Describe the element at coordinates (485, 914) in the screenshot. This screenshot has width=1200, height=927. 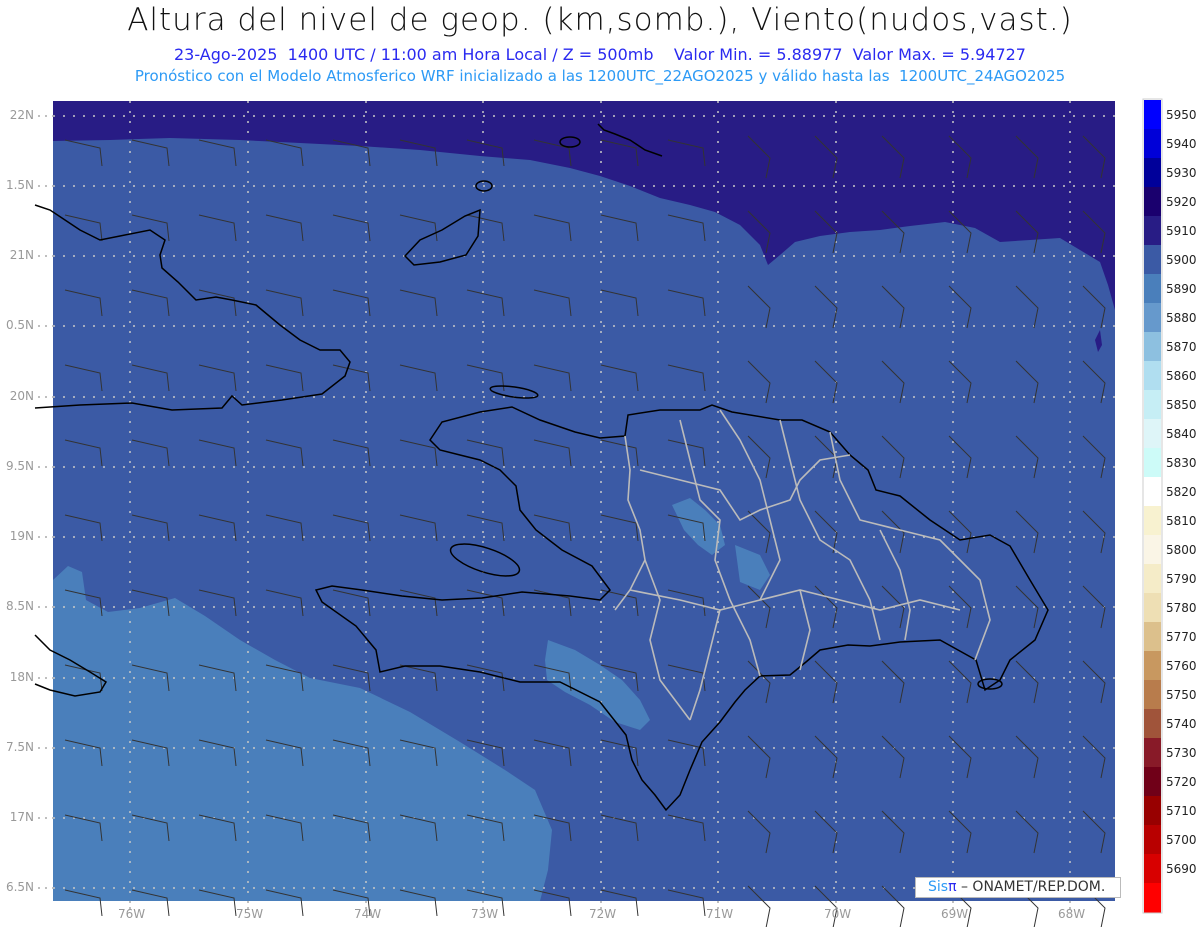
I see `longitude-label: 73W` at that location.